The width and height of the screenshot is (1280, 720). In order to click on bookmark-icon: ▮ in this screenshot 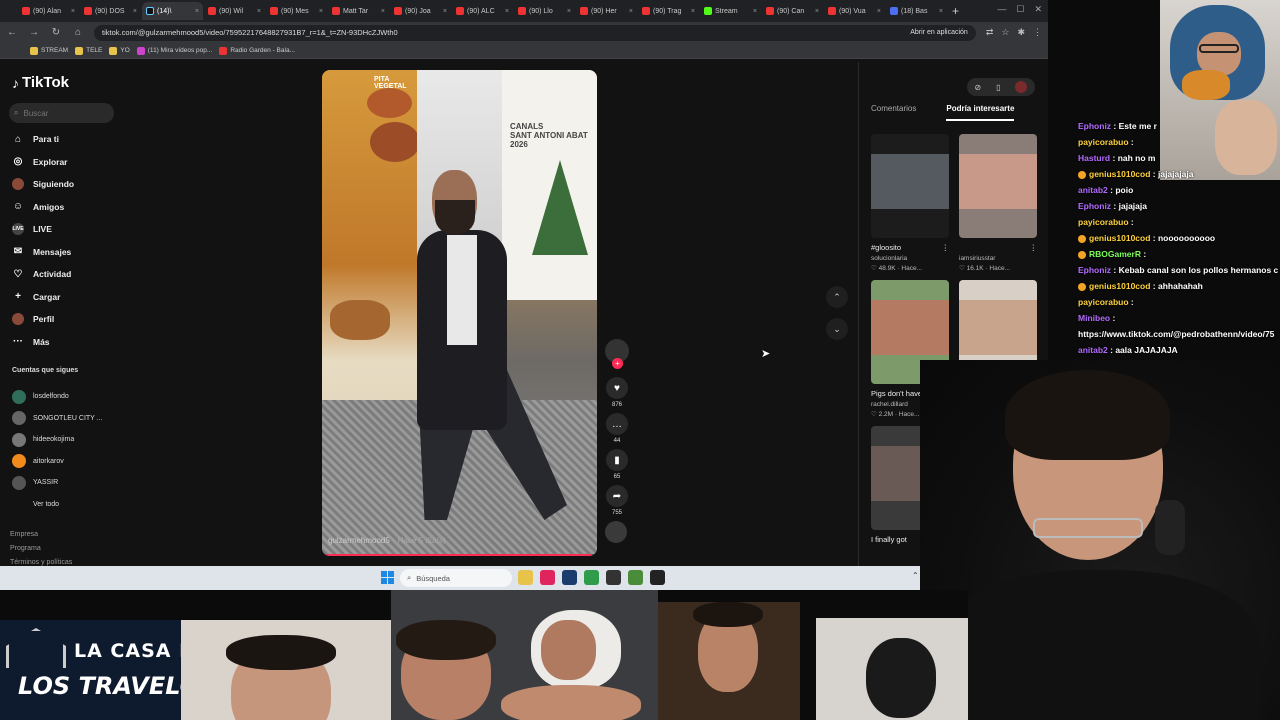, I will do `click(617, 460)`.